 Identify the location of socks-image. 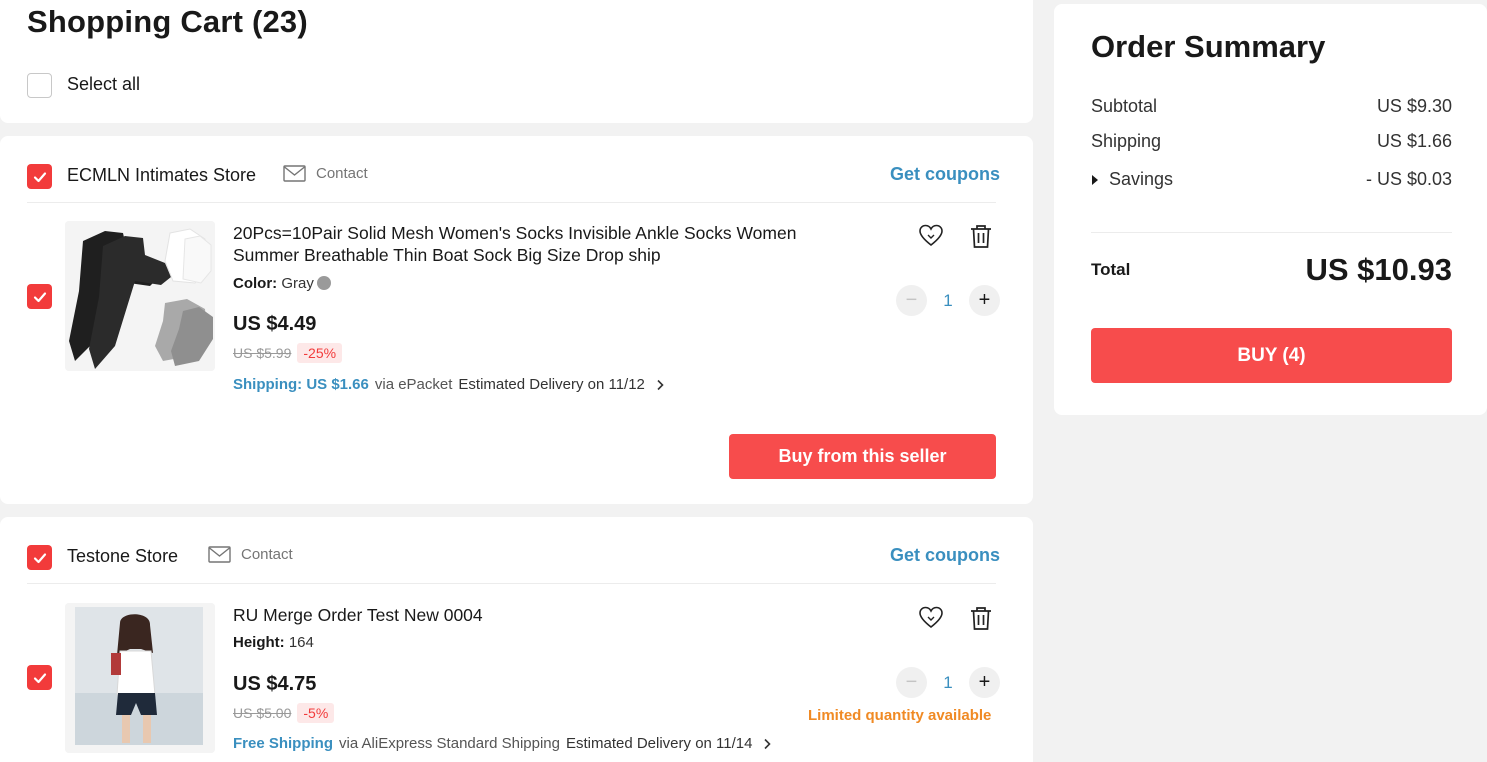
(140, 296).